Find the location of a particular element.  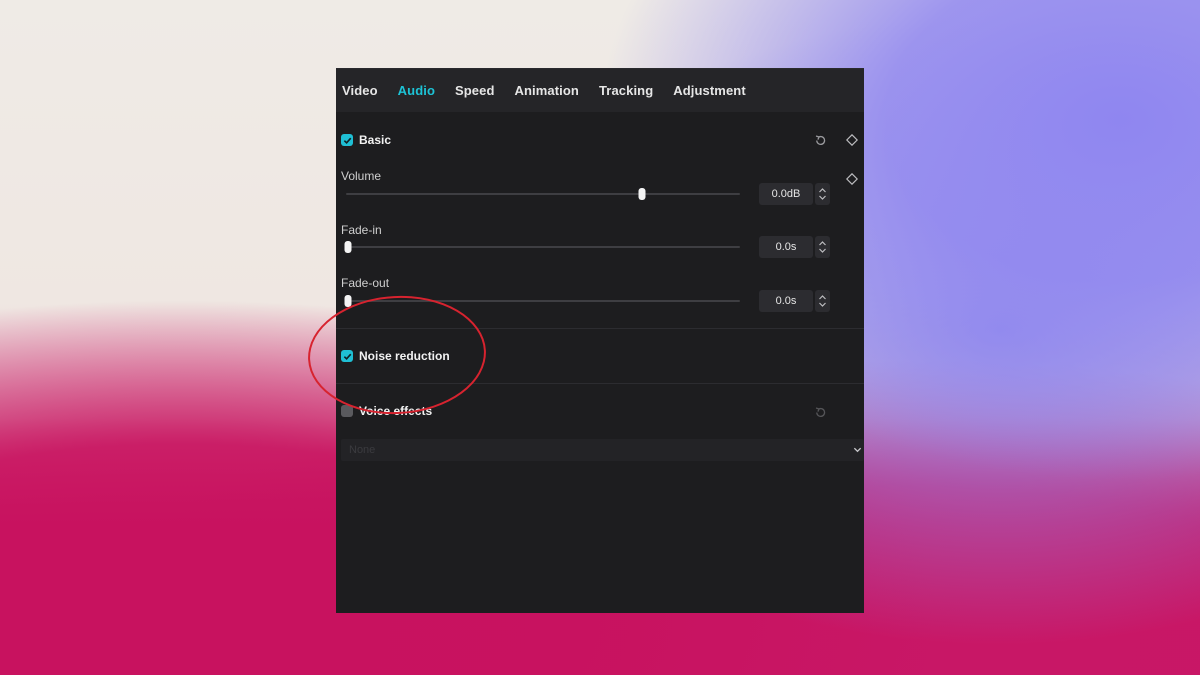

basic-section-title: Basic is located at coordinates (375, 140).